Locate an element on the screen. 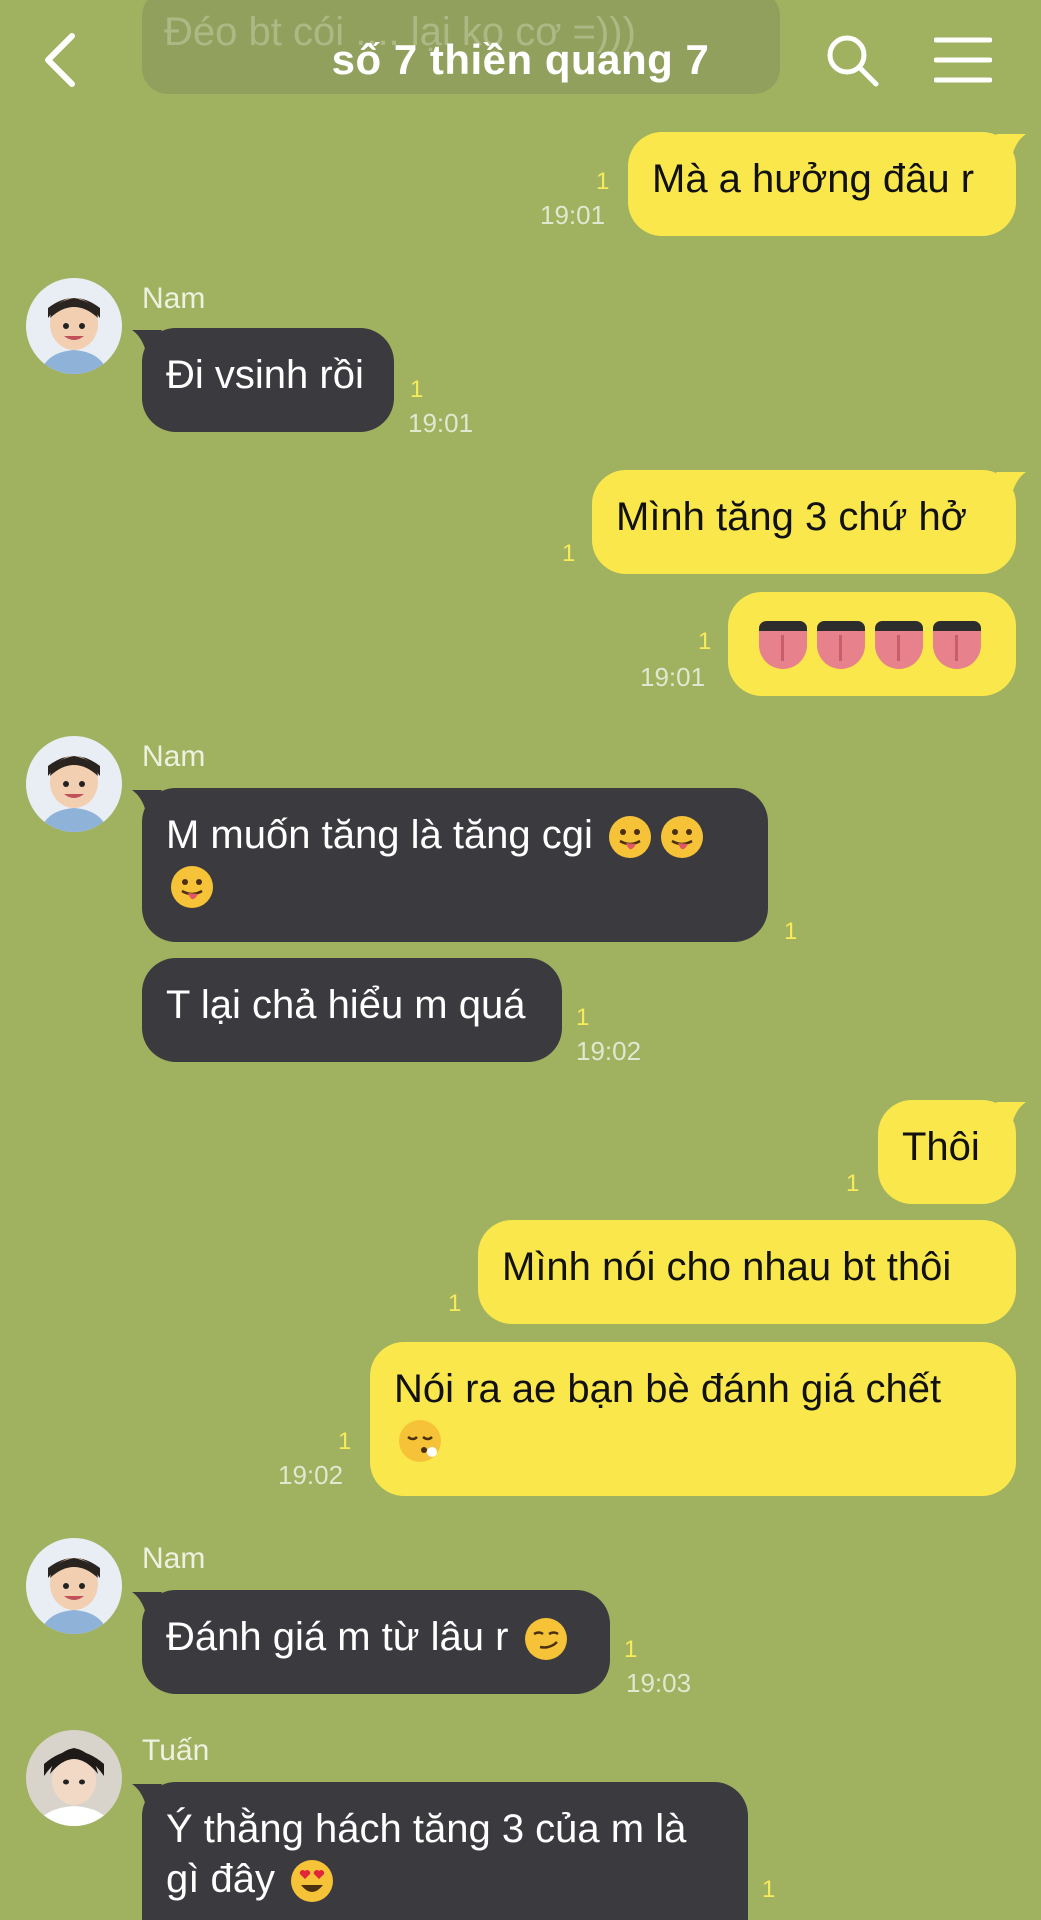 Image resolution: width=1041 pixels, height=1920 pixels. menu-icon is located at coordinates (963, 60).